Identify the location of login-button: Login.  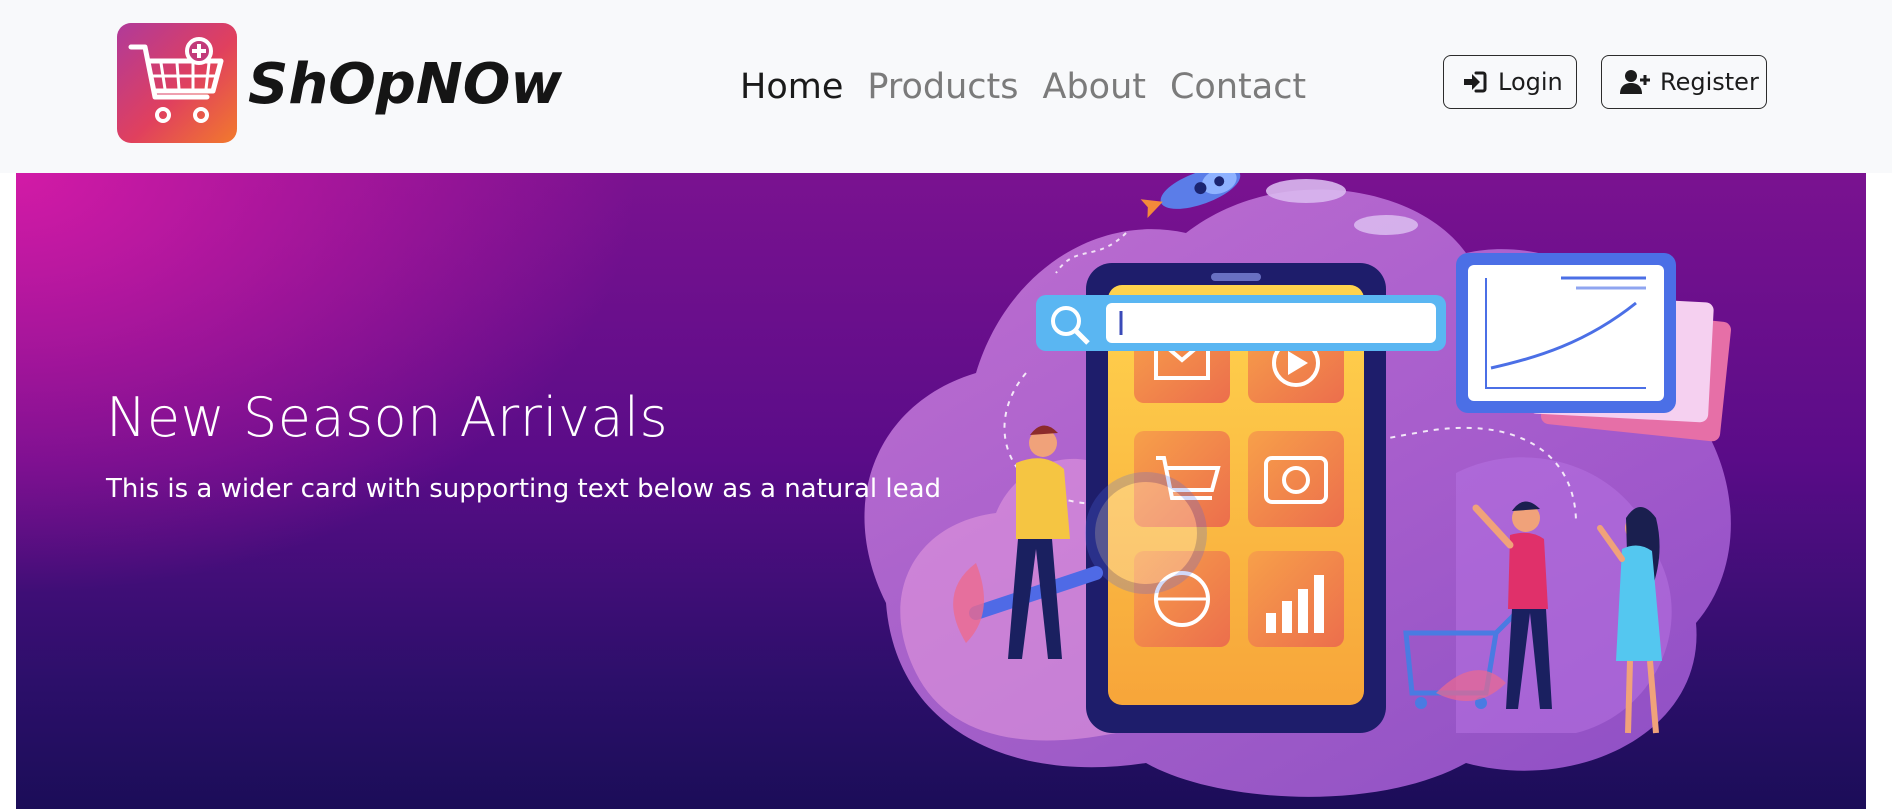
(1510, 82).